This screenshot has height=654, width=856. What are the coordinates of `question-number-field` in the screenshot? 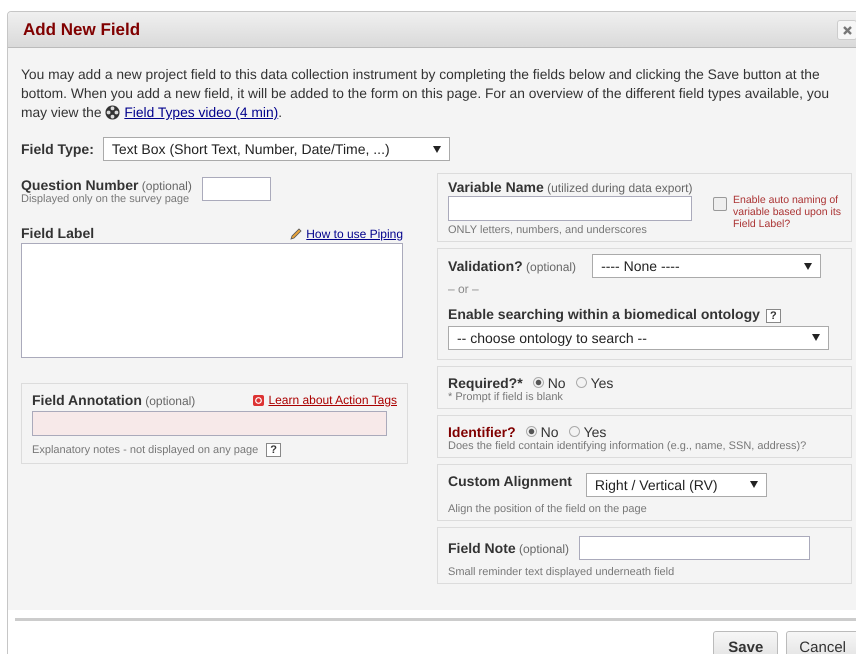 It's located at (236, 189).